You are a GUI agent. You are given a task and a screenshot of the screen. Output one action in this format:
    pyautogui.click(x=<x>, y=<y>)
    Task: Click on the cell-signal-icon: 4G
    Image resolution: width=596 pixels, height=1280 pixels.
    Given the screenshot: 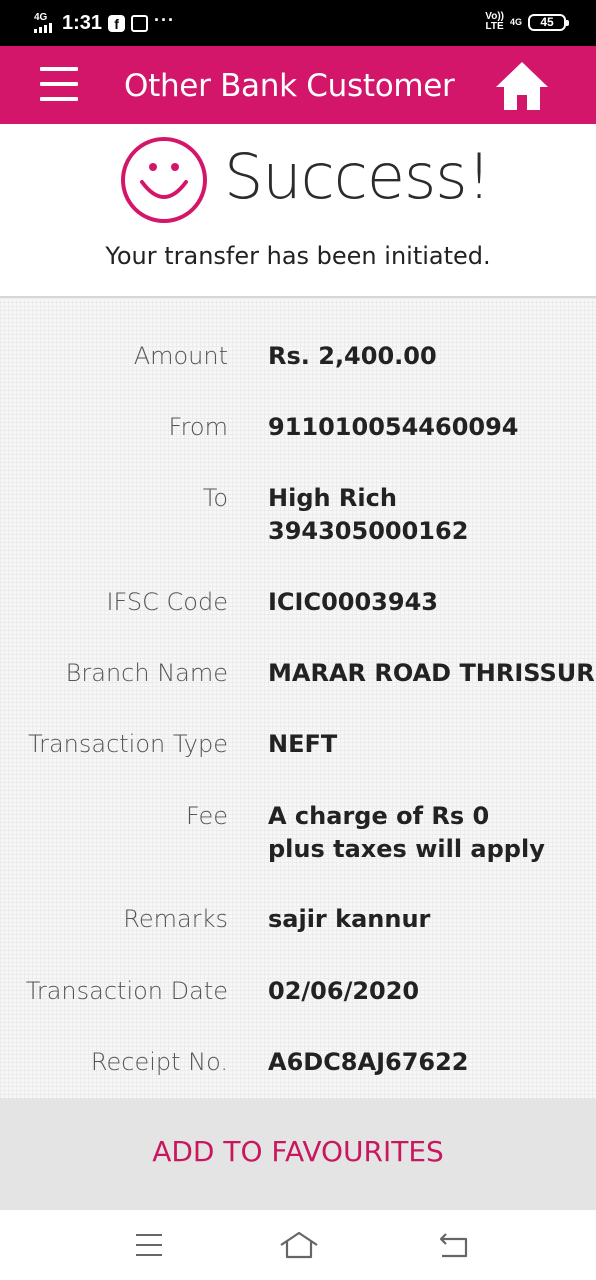 What is the action you would take?
    pyautogui.click(x=45, y=23)
    